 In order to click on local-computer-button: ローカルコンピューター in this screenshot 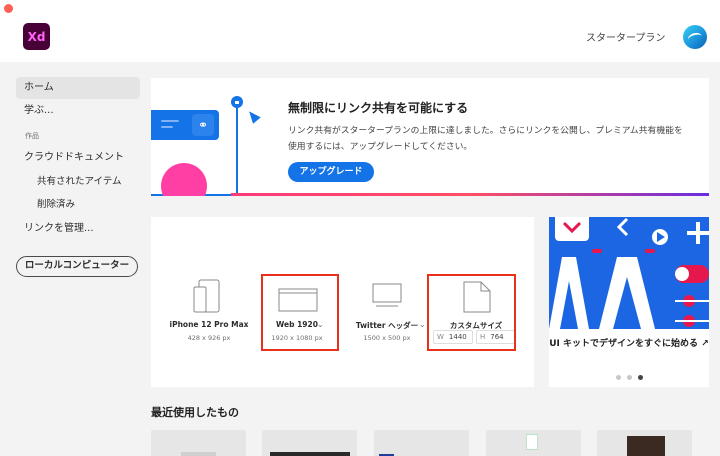, I will do `click(77, 266)`.